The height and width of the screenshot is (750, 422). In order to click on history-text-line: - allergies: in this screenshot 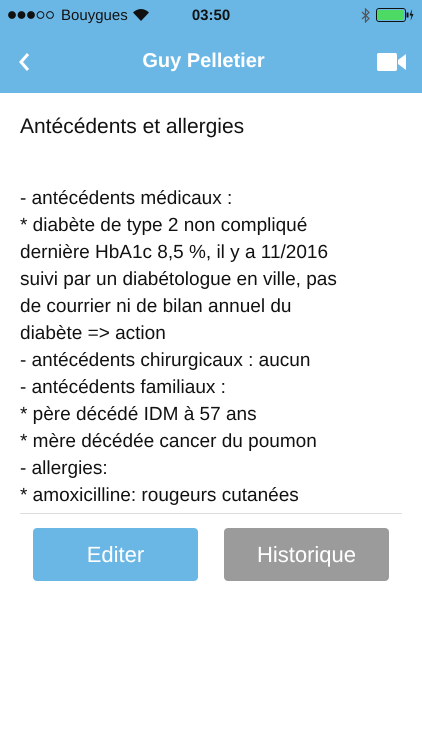, I will do `click(64, 469)`.